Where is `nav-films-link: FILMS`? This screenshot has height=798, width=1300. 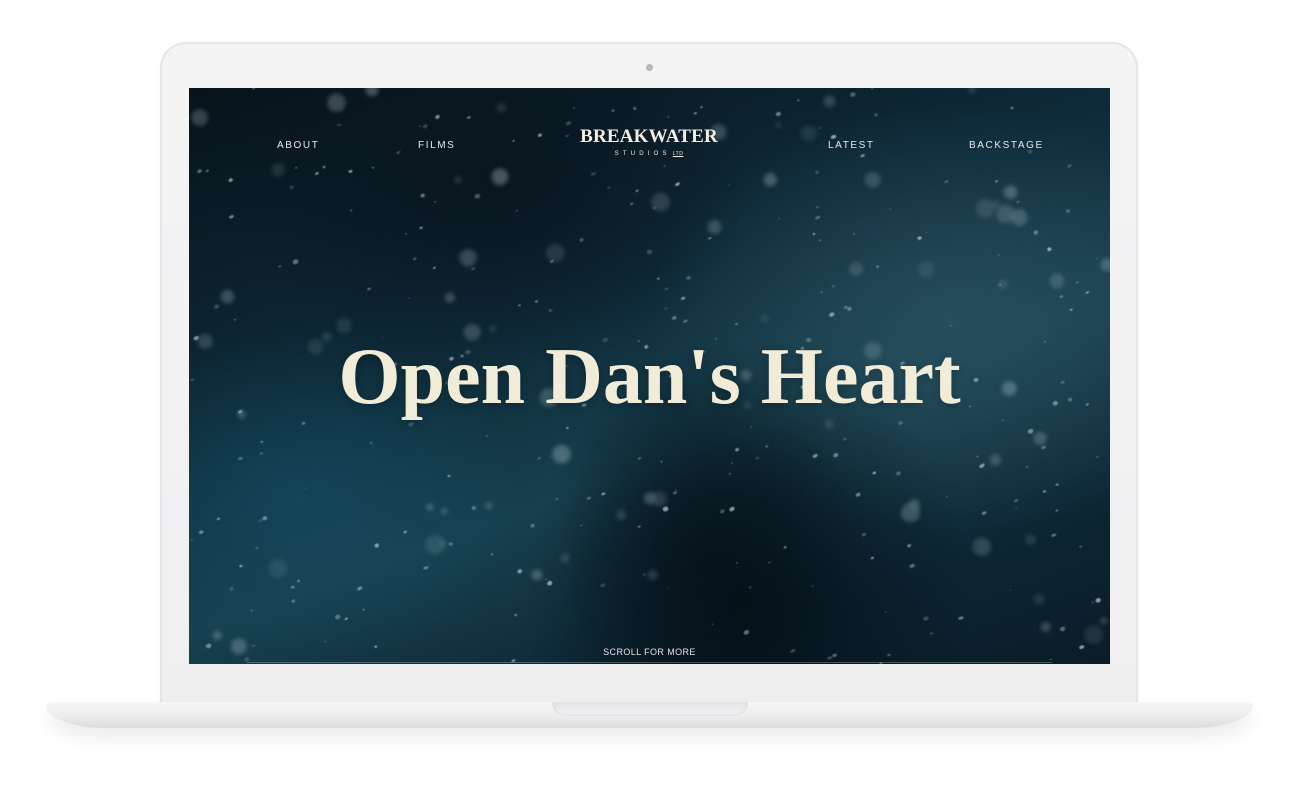 nav-films-link: FILMS is located at coordinates (436, 145).